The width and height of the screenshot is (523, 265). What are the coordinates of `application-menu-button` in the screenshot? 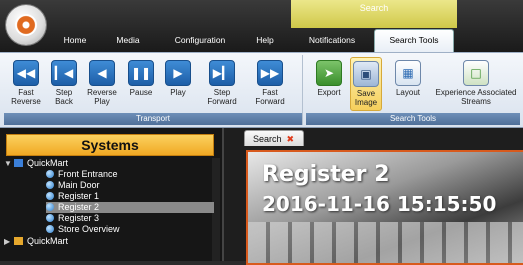 It's located at (26, 25).